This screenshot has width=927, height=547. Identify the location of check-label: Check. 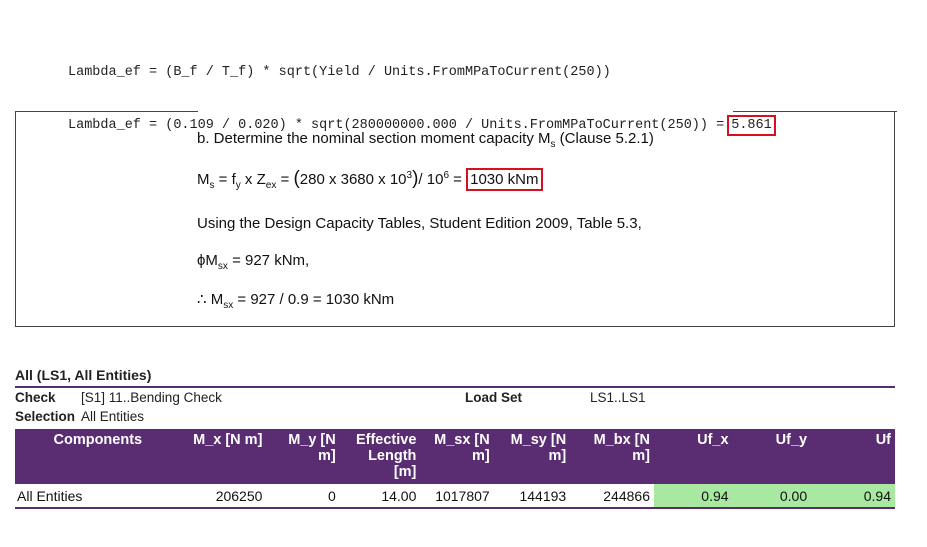
(35, 397).